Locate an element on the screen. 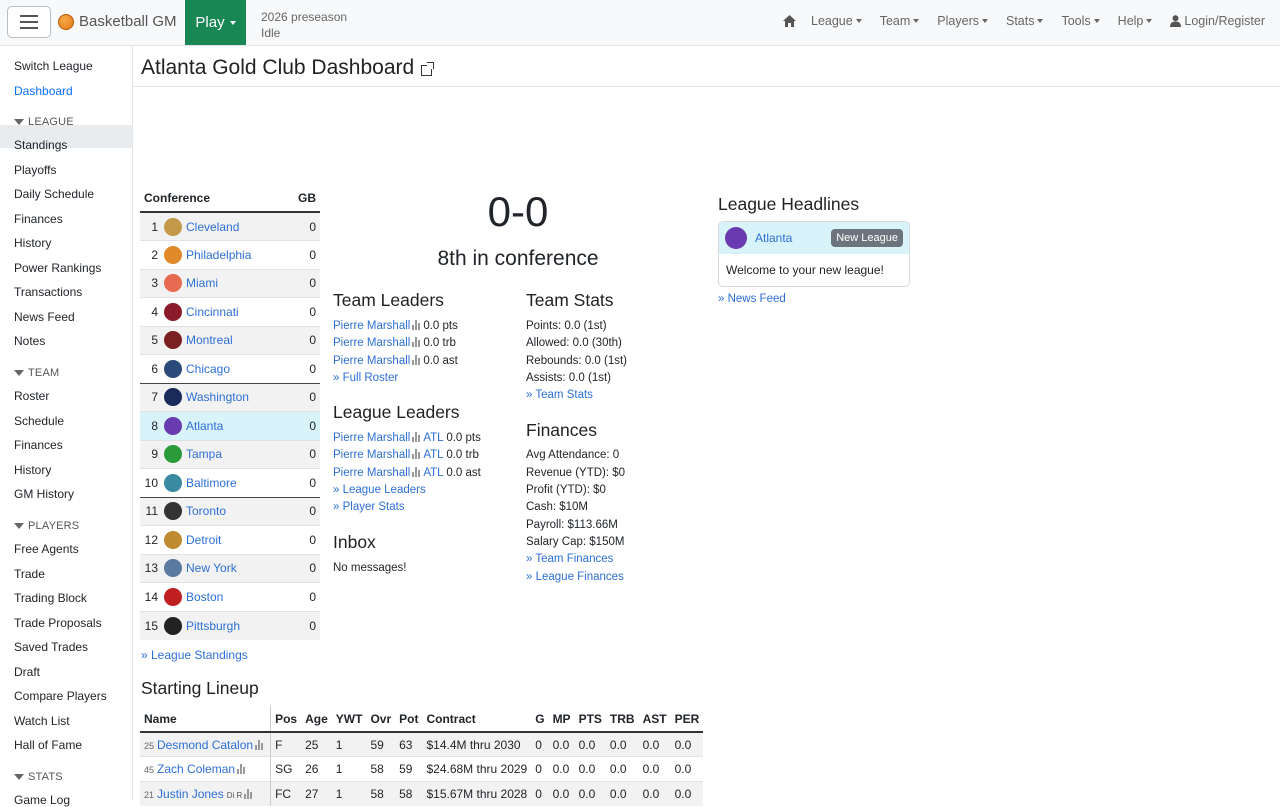 The image size is (1280, 807). team-link: Philadelphia is located at coordinates (218, 255).